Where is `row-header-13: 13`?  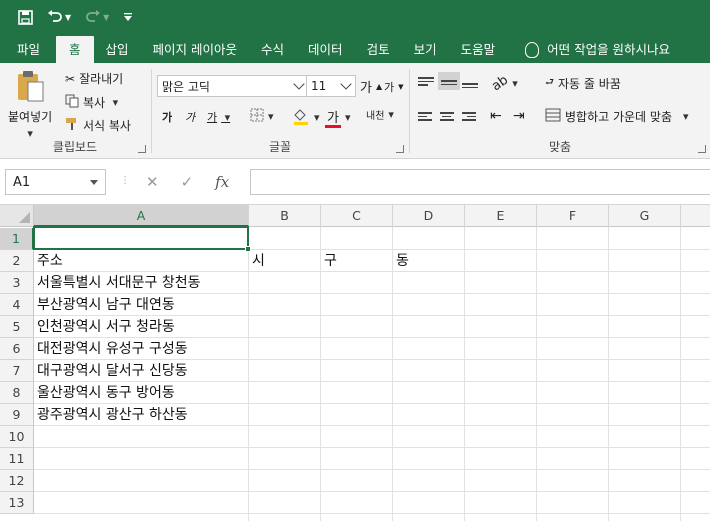
row-header-13: 13 is located at coordinates (17, 503).